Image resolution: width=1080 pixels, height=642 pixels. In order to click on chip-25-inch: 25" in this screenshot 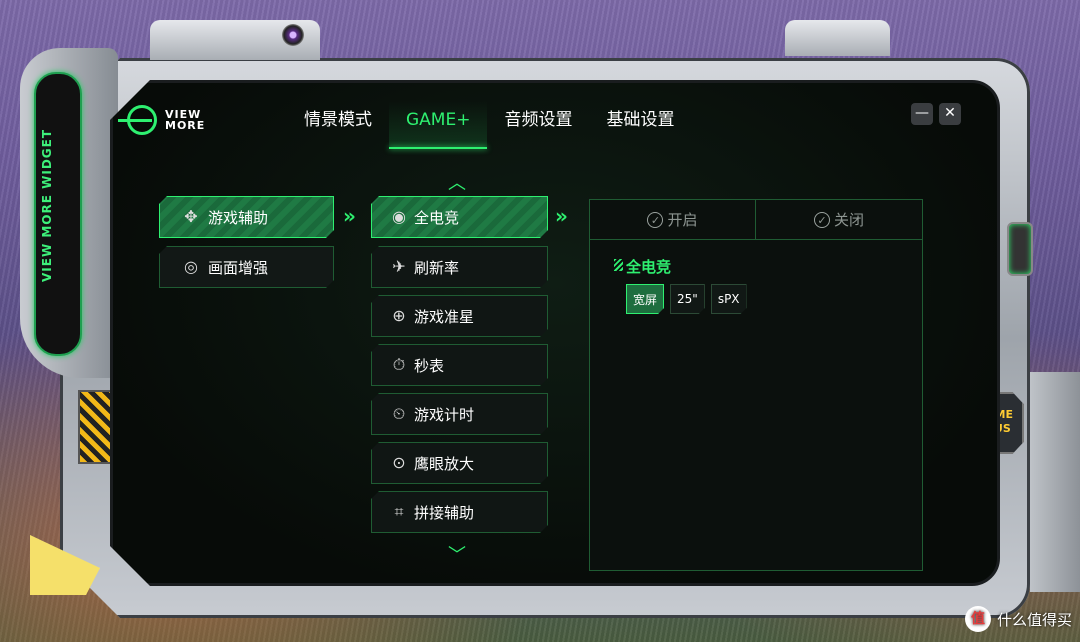, I will do `click(687, 299)`.